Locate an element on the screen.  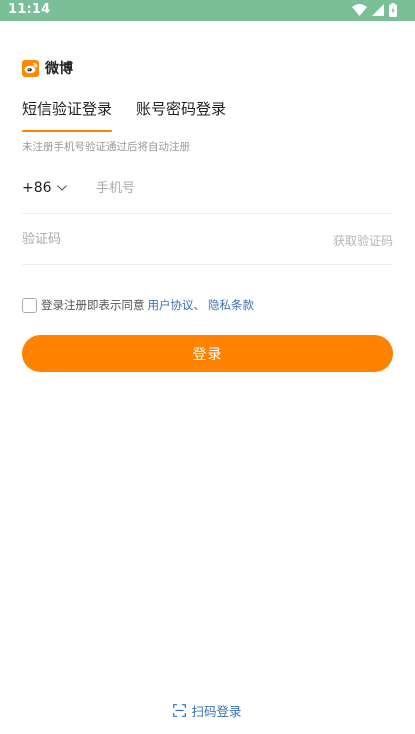
chevron-down-icon is located at coordinates (61, 188).